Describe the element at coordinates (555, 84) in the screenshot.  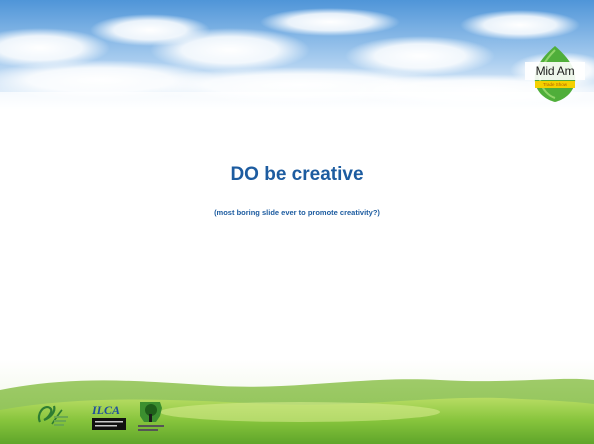
I see `logo-tagline: Trade Show` at that location.